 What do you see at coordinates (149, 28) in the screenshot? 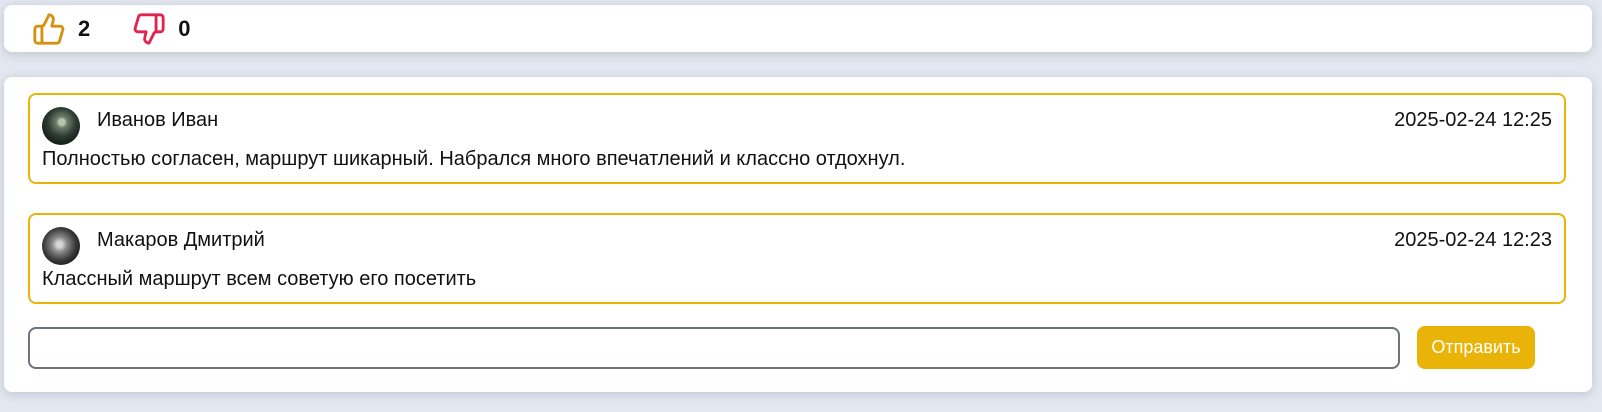
I see `thumbs-down-icon` at bounding box center [149, 28].